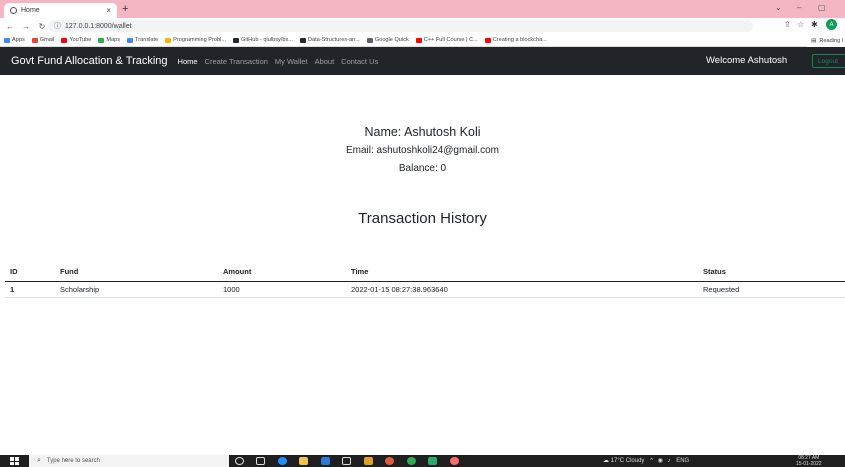 The width and height of the screenshot is (845, 467). I want to click on nav-create-transaction: Create Transaction, so click(236, 61).